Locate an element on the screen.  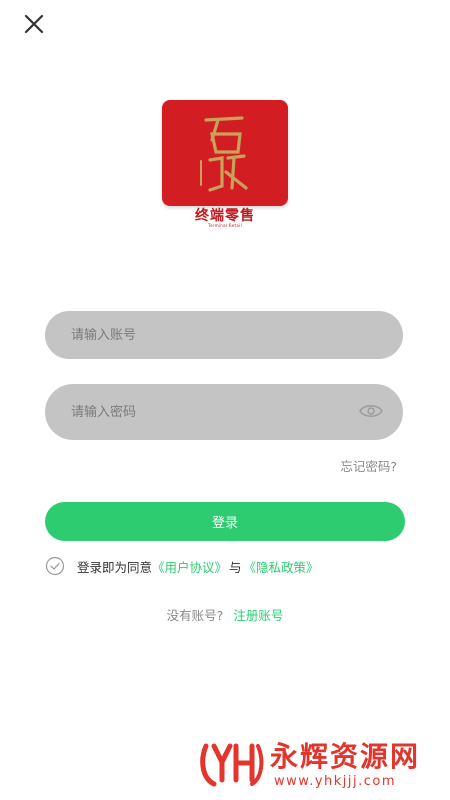
watermark-title: 永辉资源网 is located at coordinates (345, 756).